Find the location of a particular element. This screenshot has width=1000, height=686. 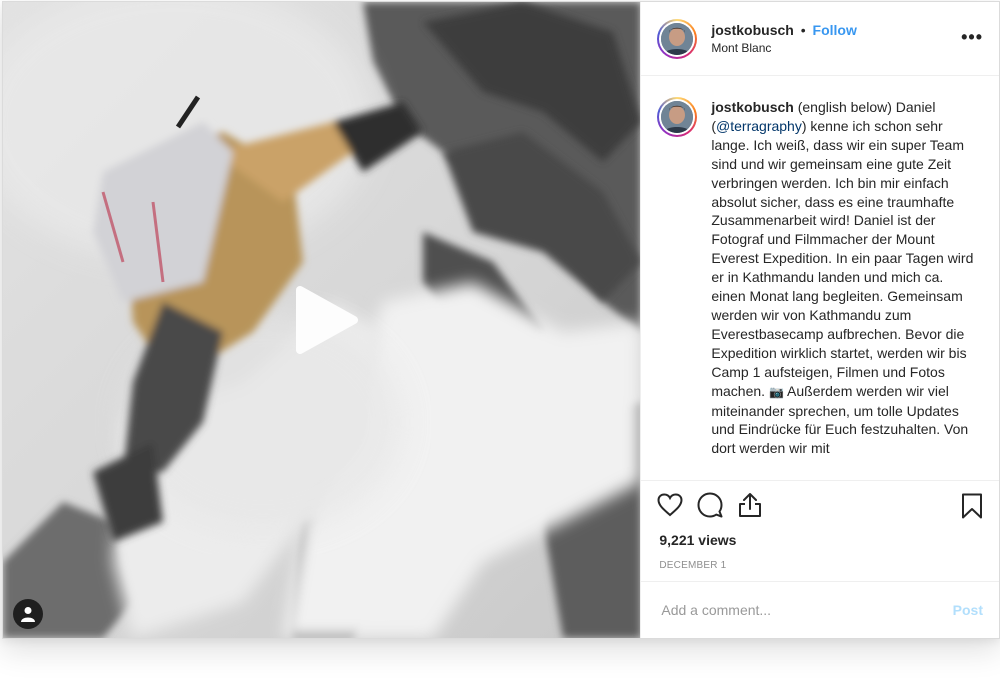

avatar is located at coordinates (677, 38).